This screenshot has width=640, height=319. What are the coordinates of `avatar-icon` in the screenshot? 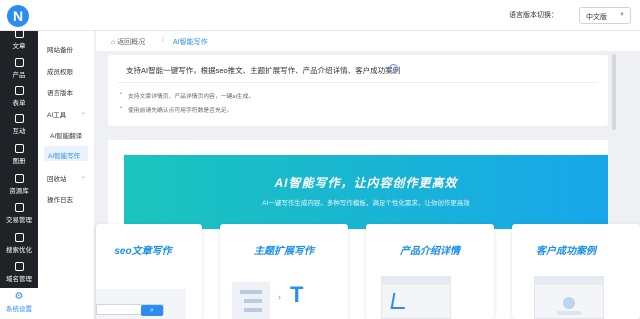 It's located at (569, 303).